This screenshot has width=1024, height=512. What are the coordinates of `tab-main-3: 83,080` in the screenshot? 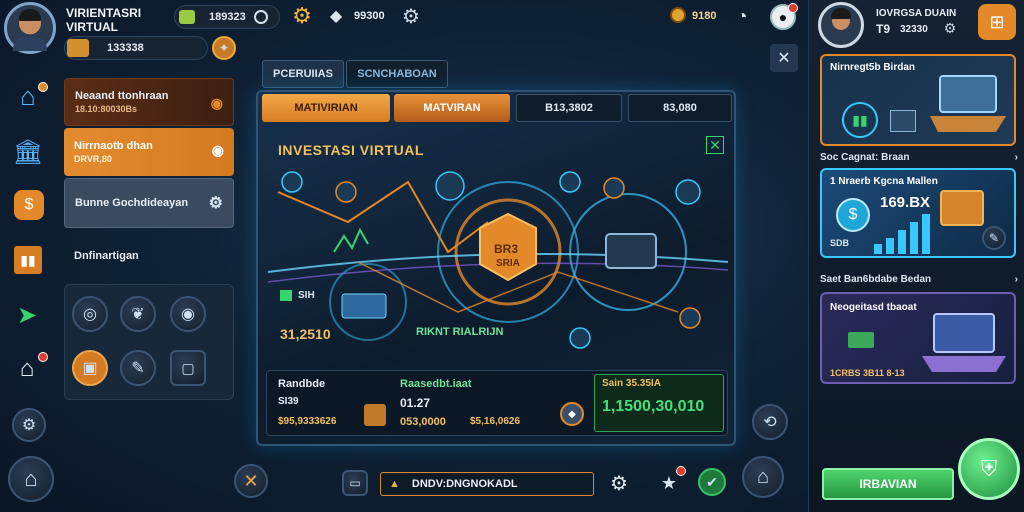 It's located at (680, 108).